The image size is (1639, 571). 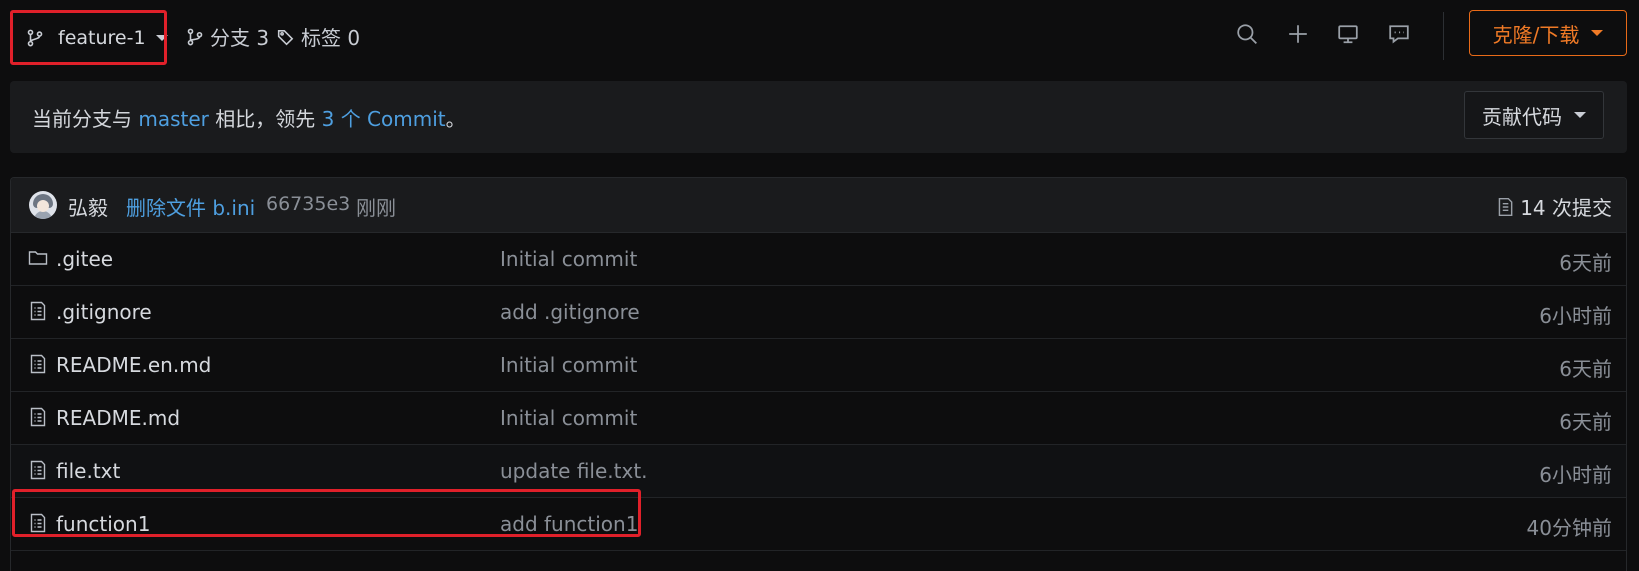 I want to click on history-icon, so click(x=1505, y=206).